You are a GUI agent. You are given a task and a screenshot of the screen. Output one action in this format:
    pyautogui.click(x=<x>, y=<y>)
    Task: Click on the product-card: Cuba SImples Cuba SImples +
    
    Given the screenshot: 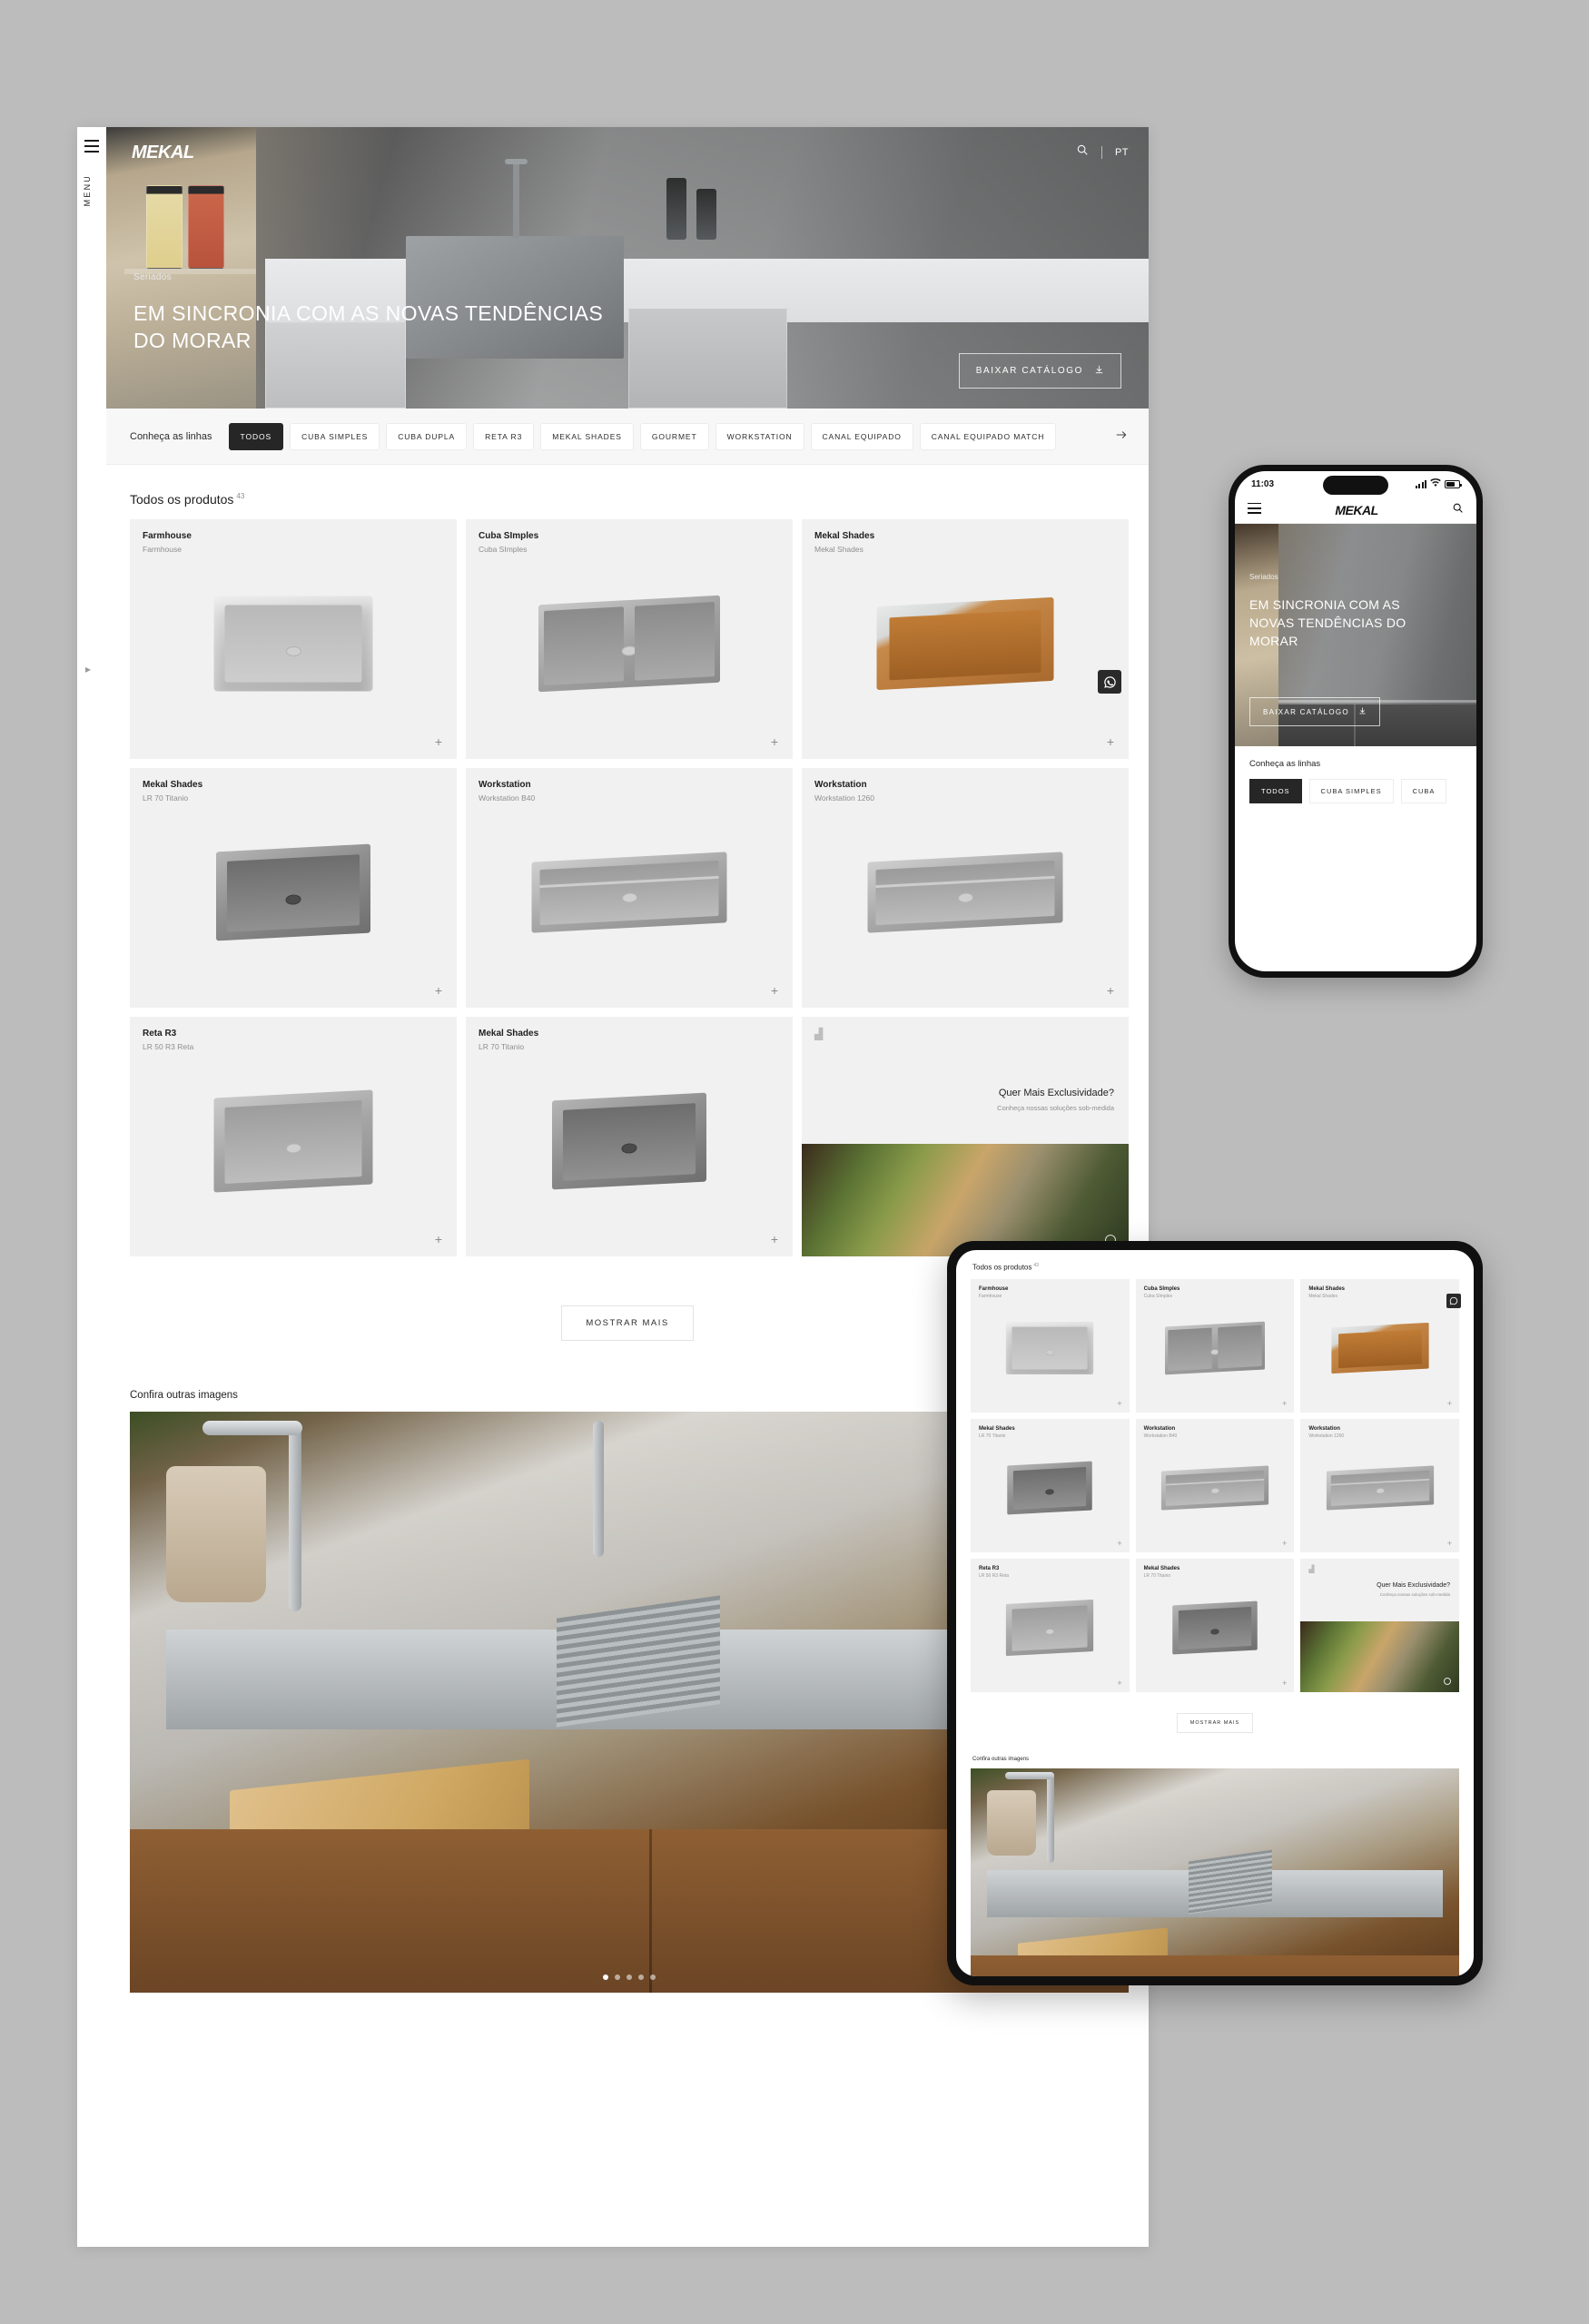 What is the action you would take?
    pyautogui.click(x=629, y=639)
    